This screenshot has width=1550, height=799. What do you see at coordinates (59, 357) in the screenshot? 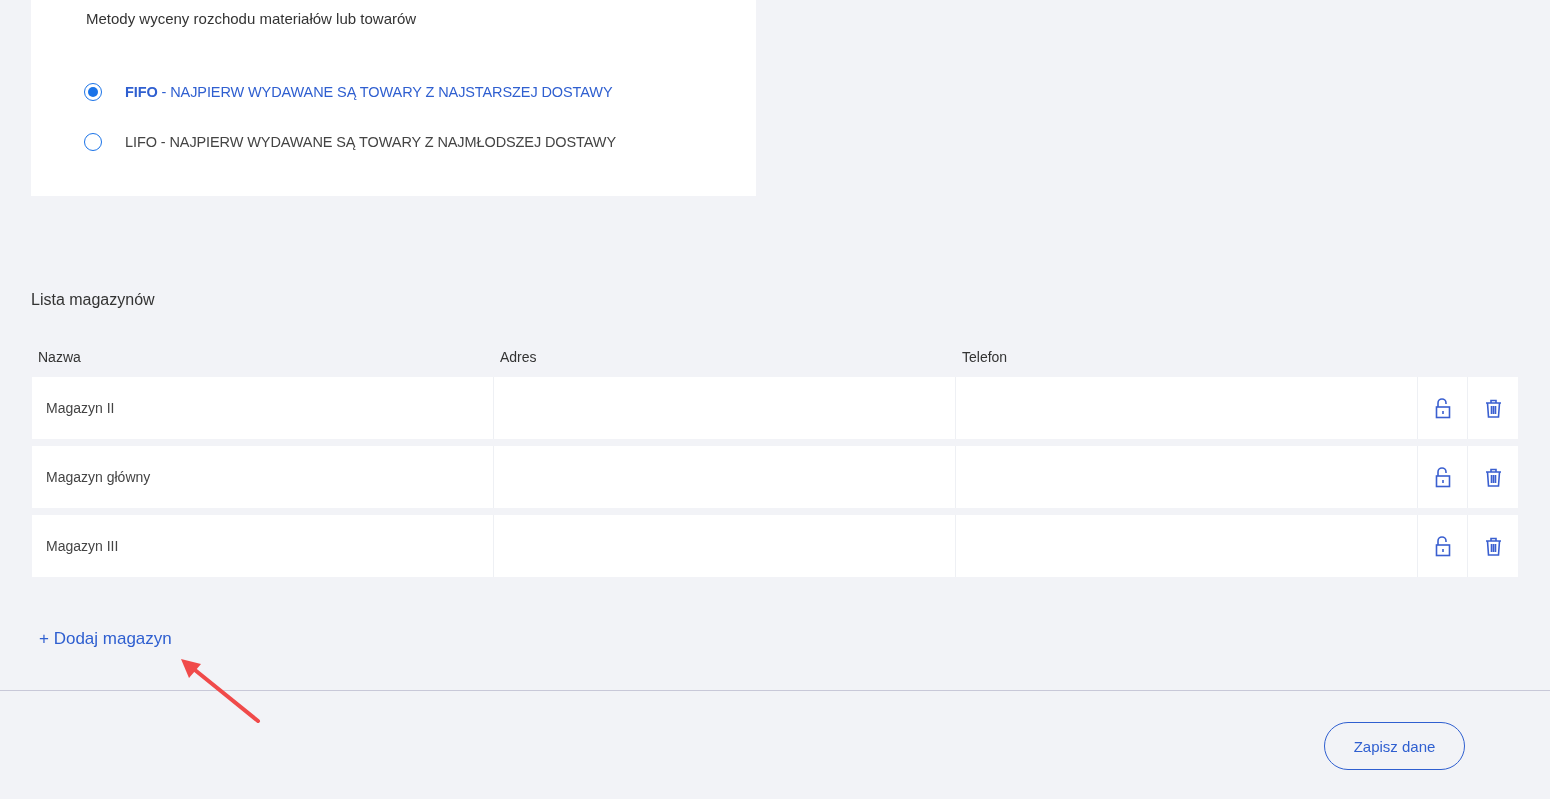
I see `column-header: Nazwa` at bounding box center [59, 357].